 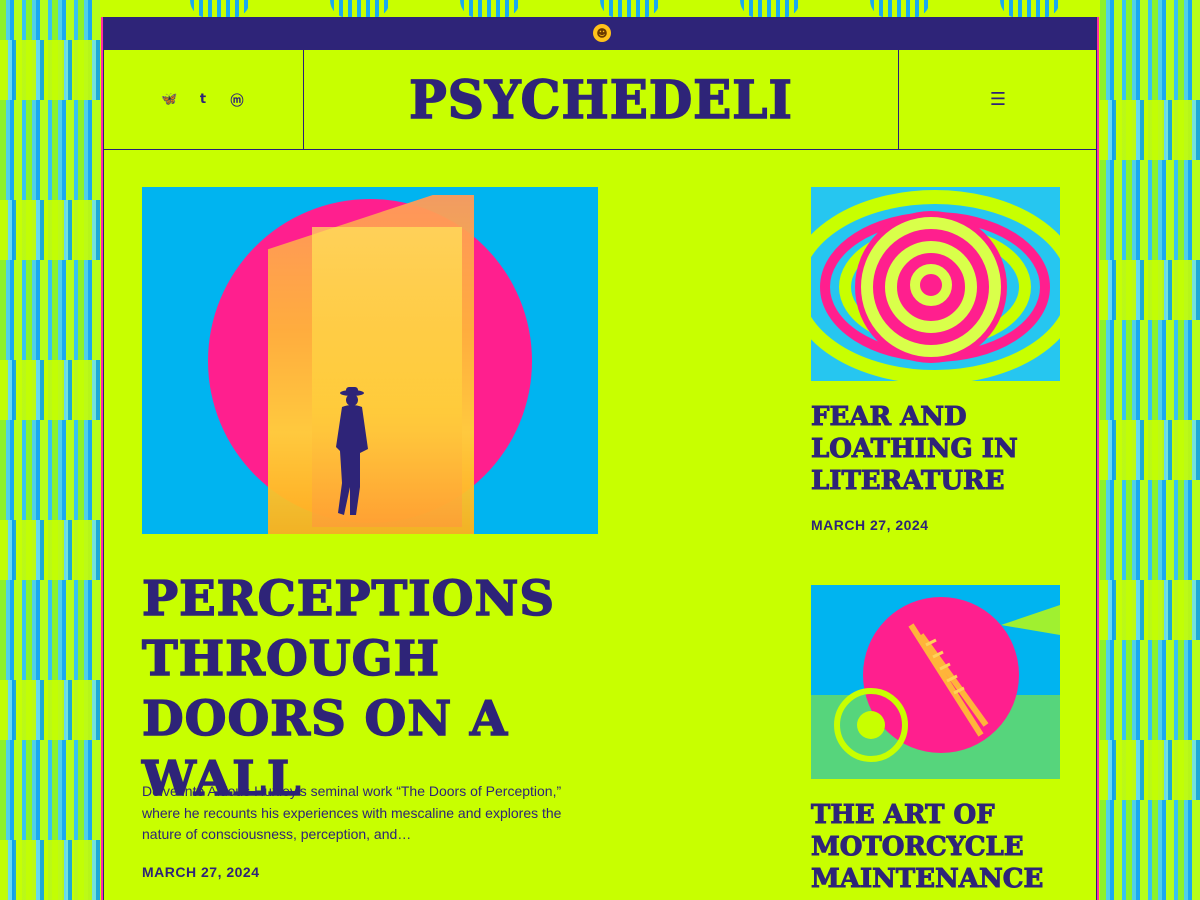 I want to click on background-pattern-top, so click(x=600, y=9).